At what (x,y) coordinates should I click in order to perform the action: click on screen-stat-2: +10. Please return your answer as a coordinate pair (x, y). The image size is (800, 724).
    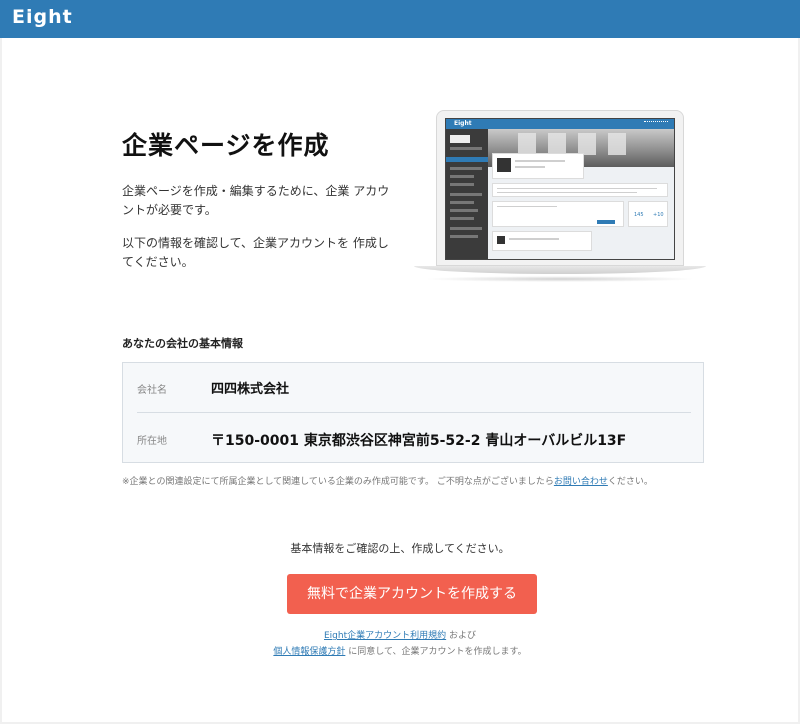
    Looking at the image, I should click on (658, 215).